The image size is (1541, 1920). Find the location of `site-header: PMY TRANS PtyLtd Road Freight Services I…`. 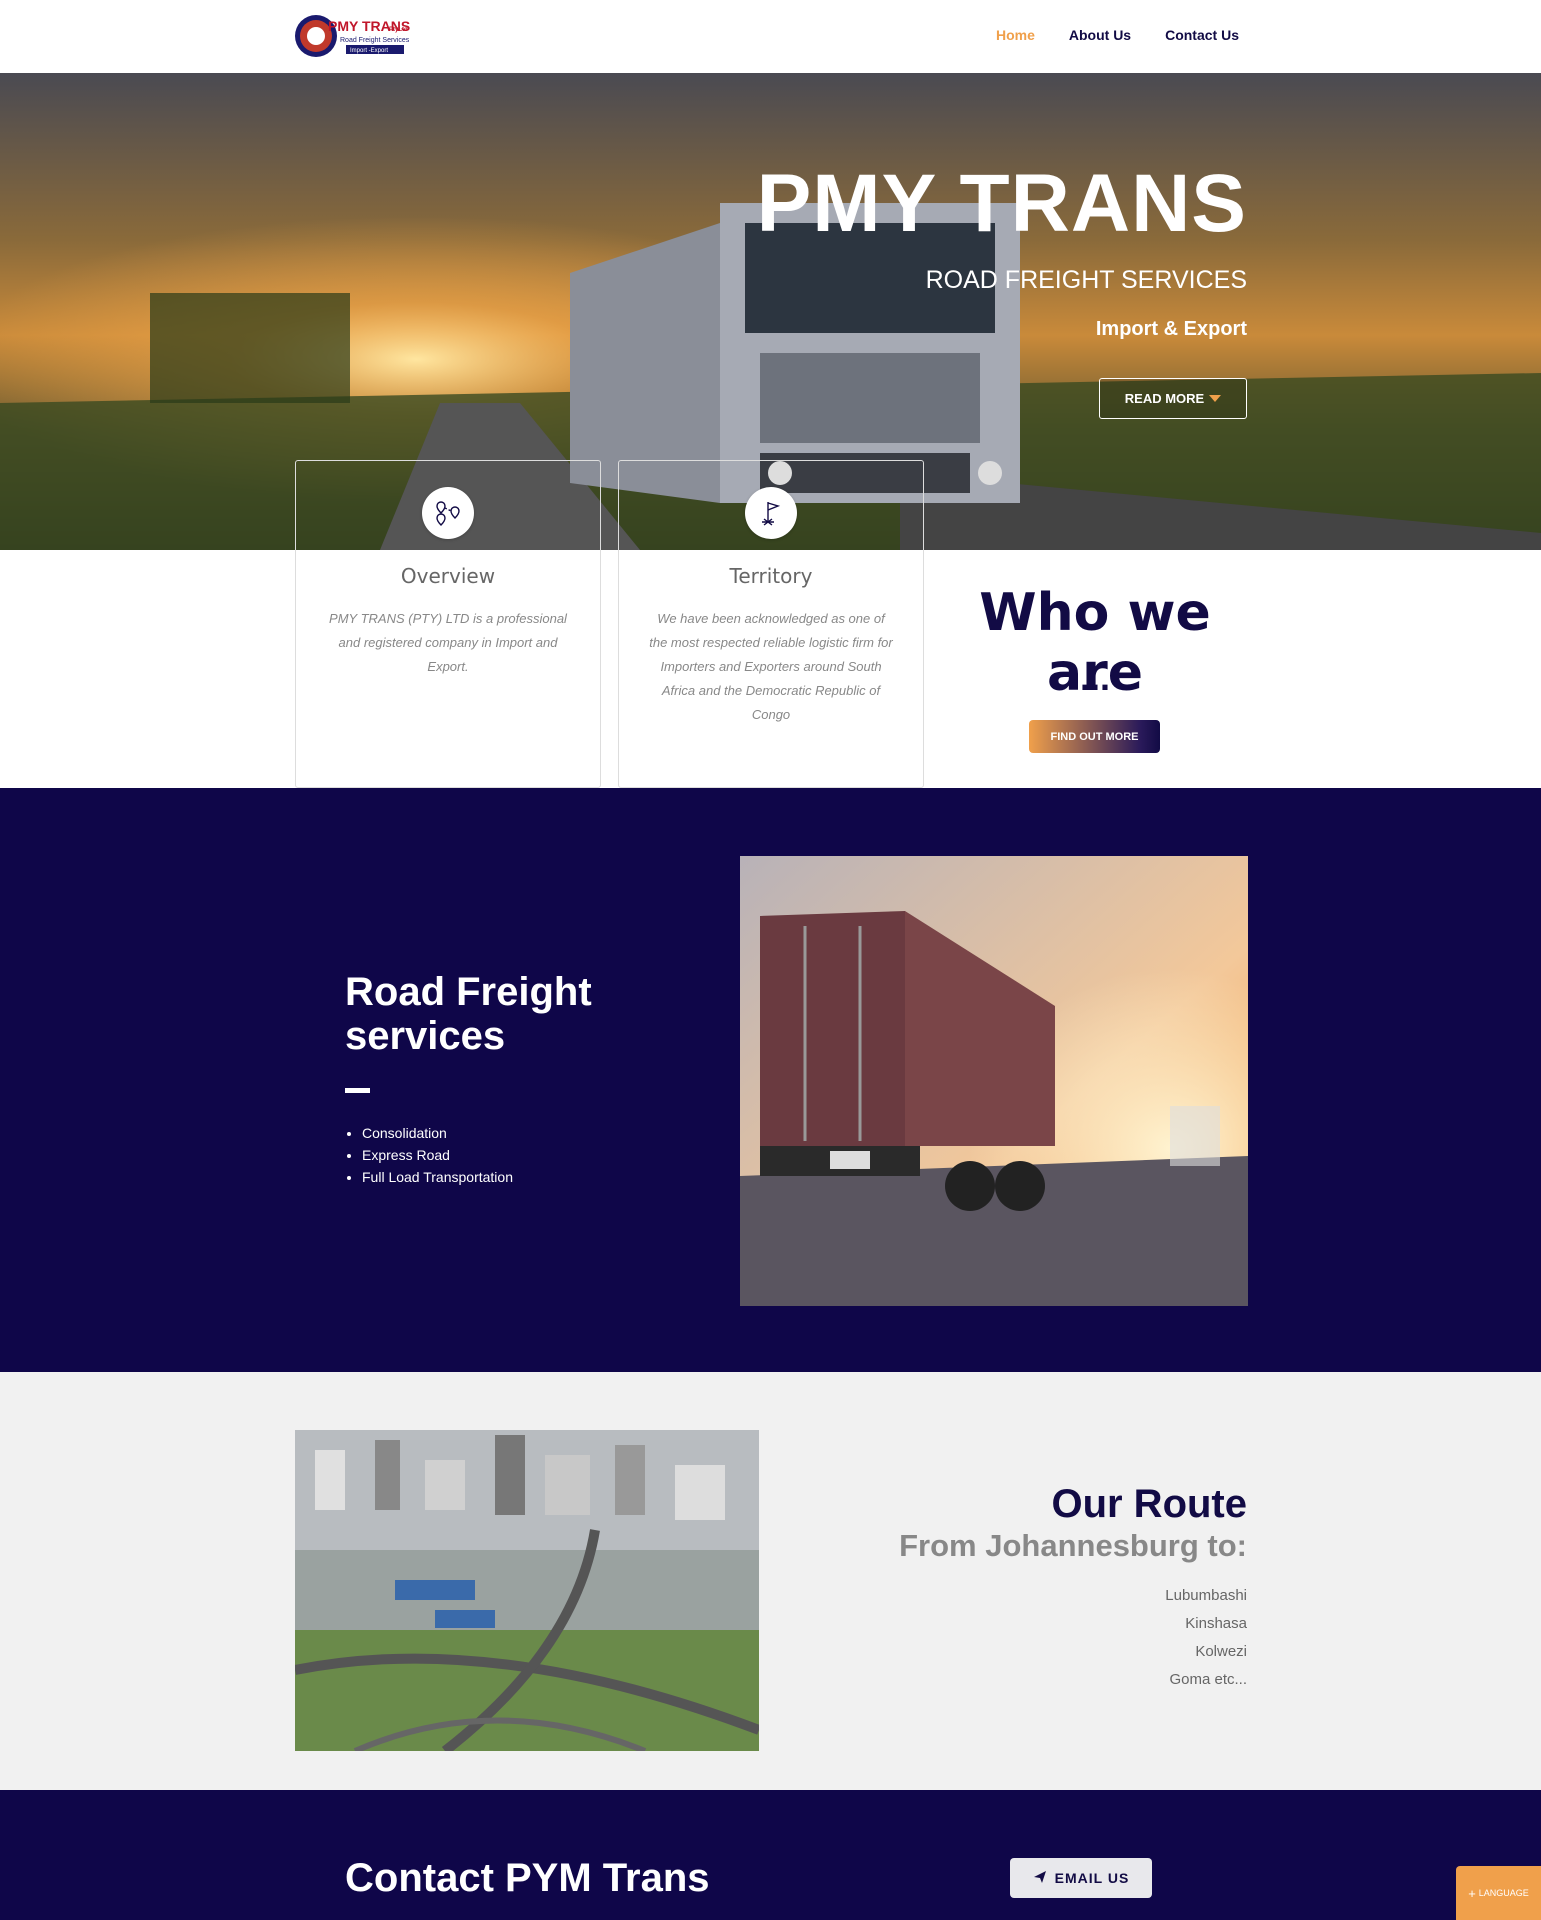

site-header: PMY TRANS PtyLtd Road Freight Services I… is located at coordinates (770, 36).